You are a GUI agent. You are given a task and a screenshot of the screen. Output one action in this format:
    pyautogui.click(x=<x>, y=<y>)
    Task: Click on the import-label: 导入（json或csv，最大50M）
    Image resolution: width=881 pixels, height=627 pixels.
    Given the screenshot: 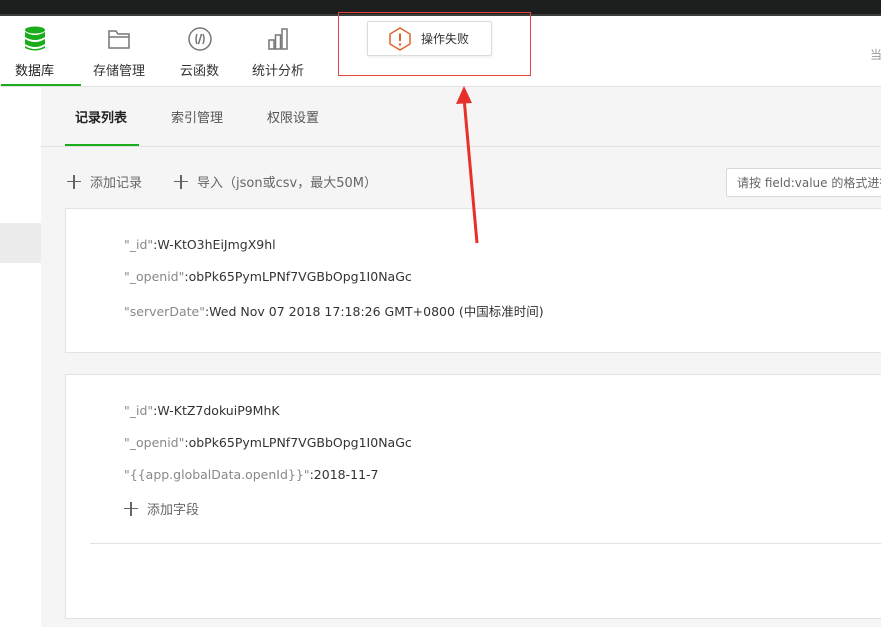 What is the action you would take?
    pyautogui.click(x=287, y=183)
    